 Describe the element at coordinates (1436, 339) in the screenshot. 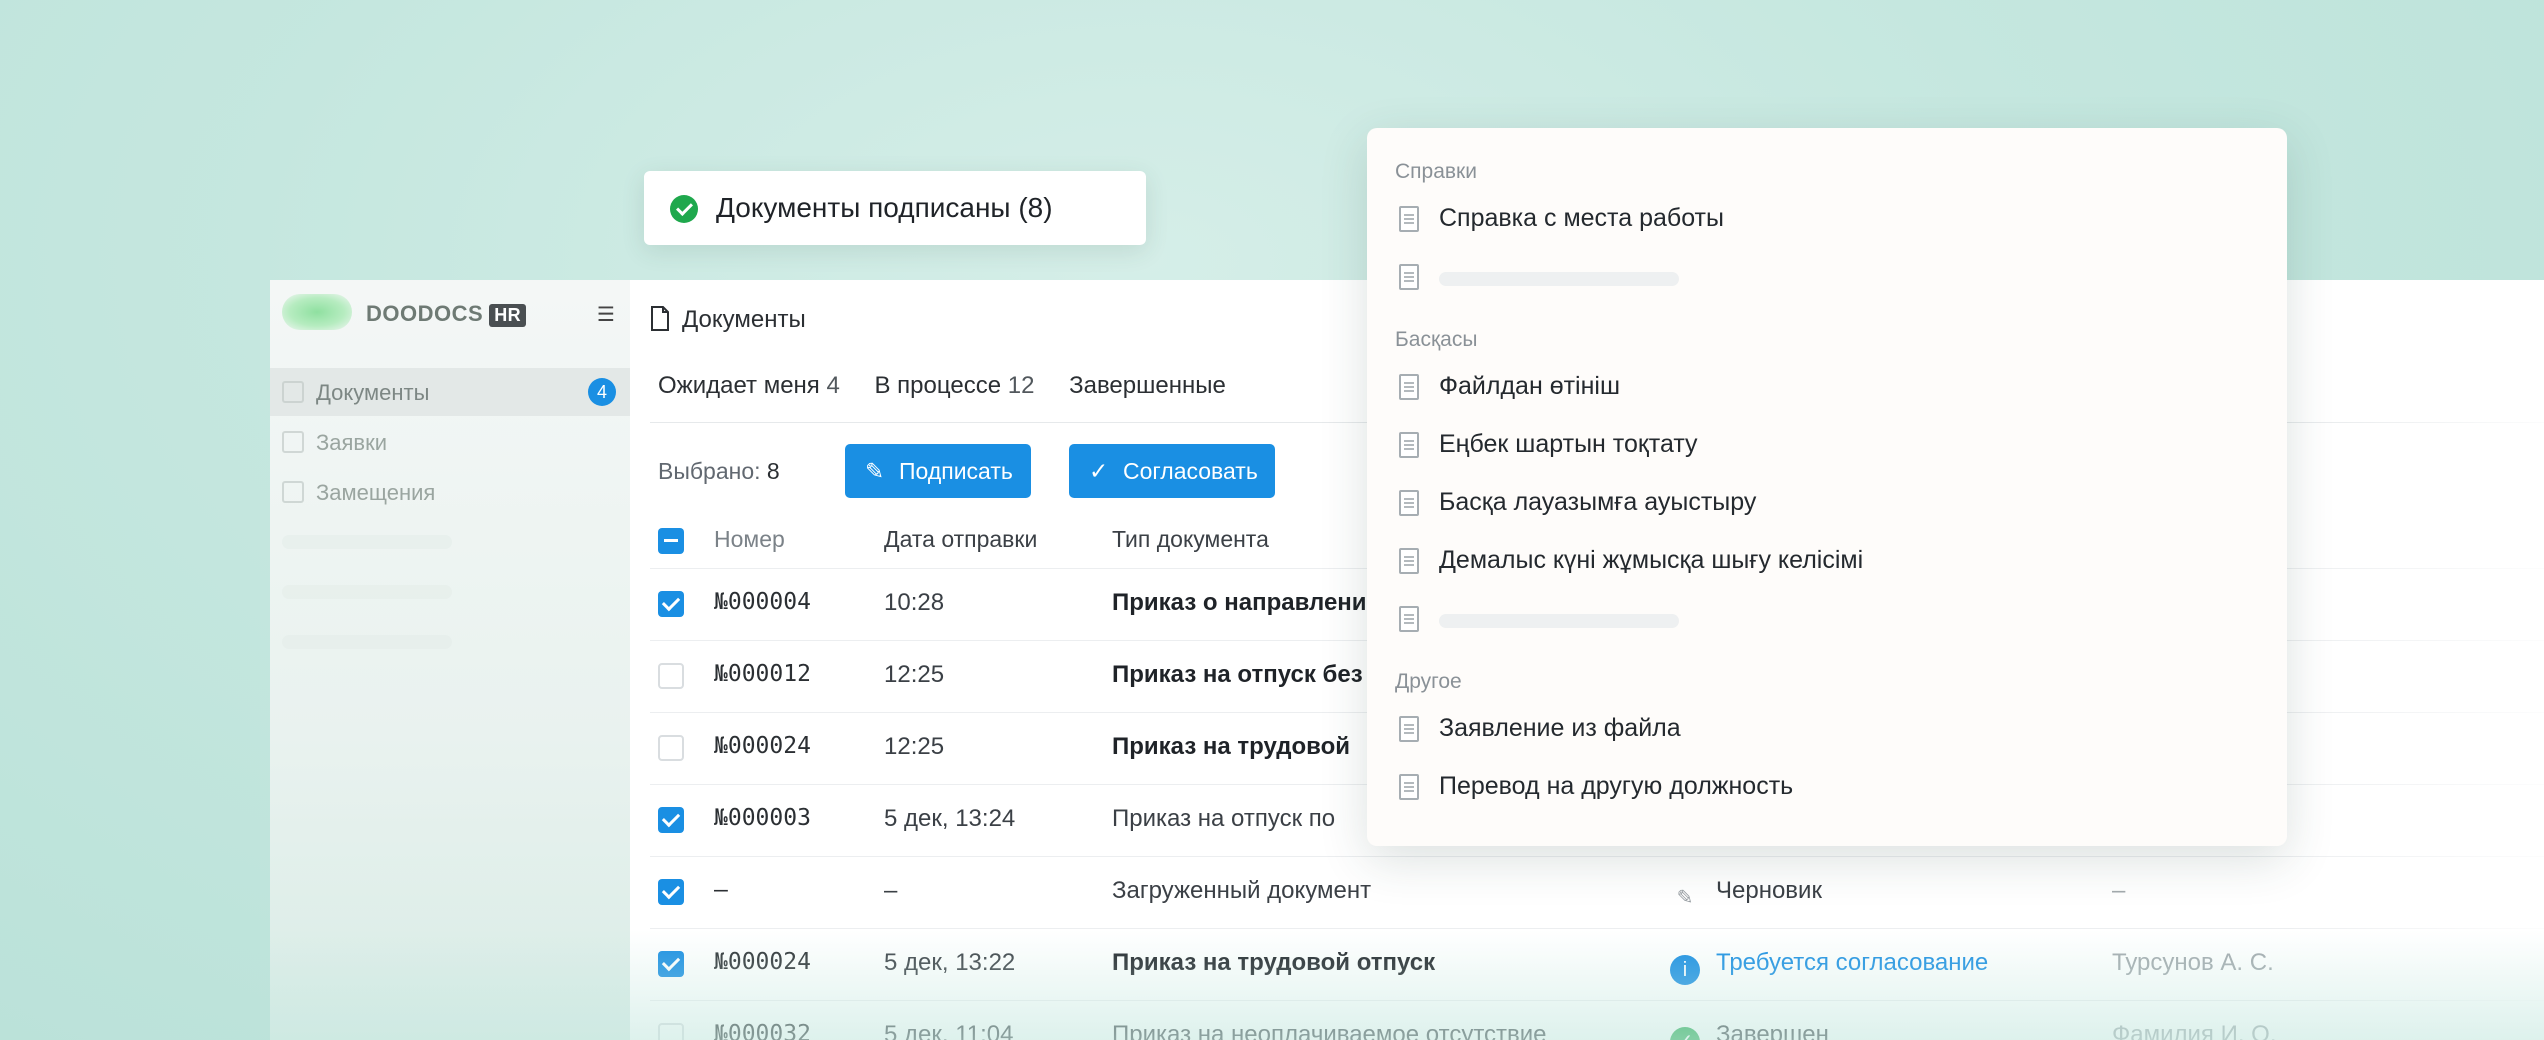

I see `dropdown-group-title: Басқасы` at that location.